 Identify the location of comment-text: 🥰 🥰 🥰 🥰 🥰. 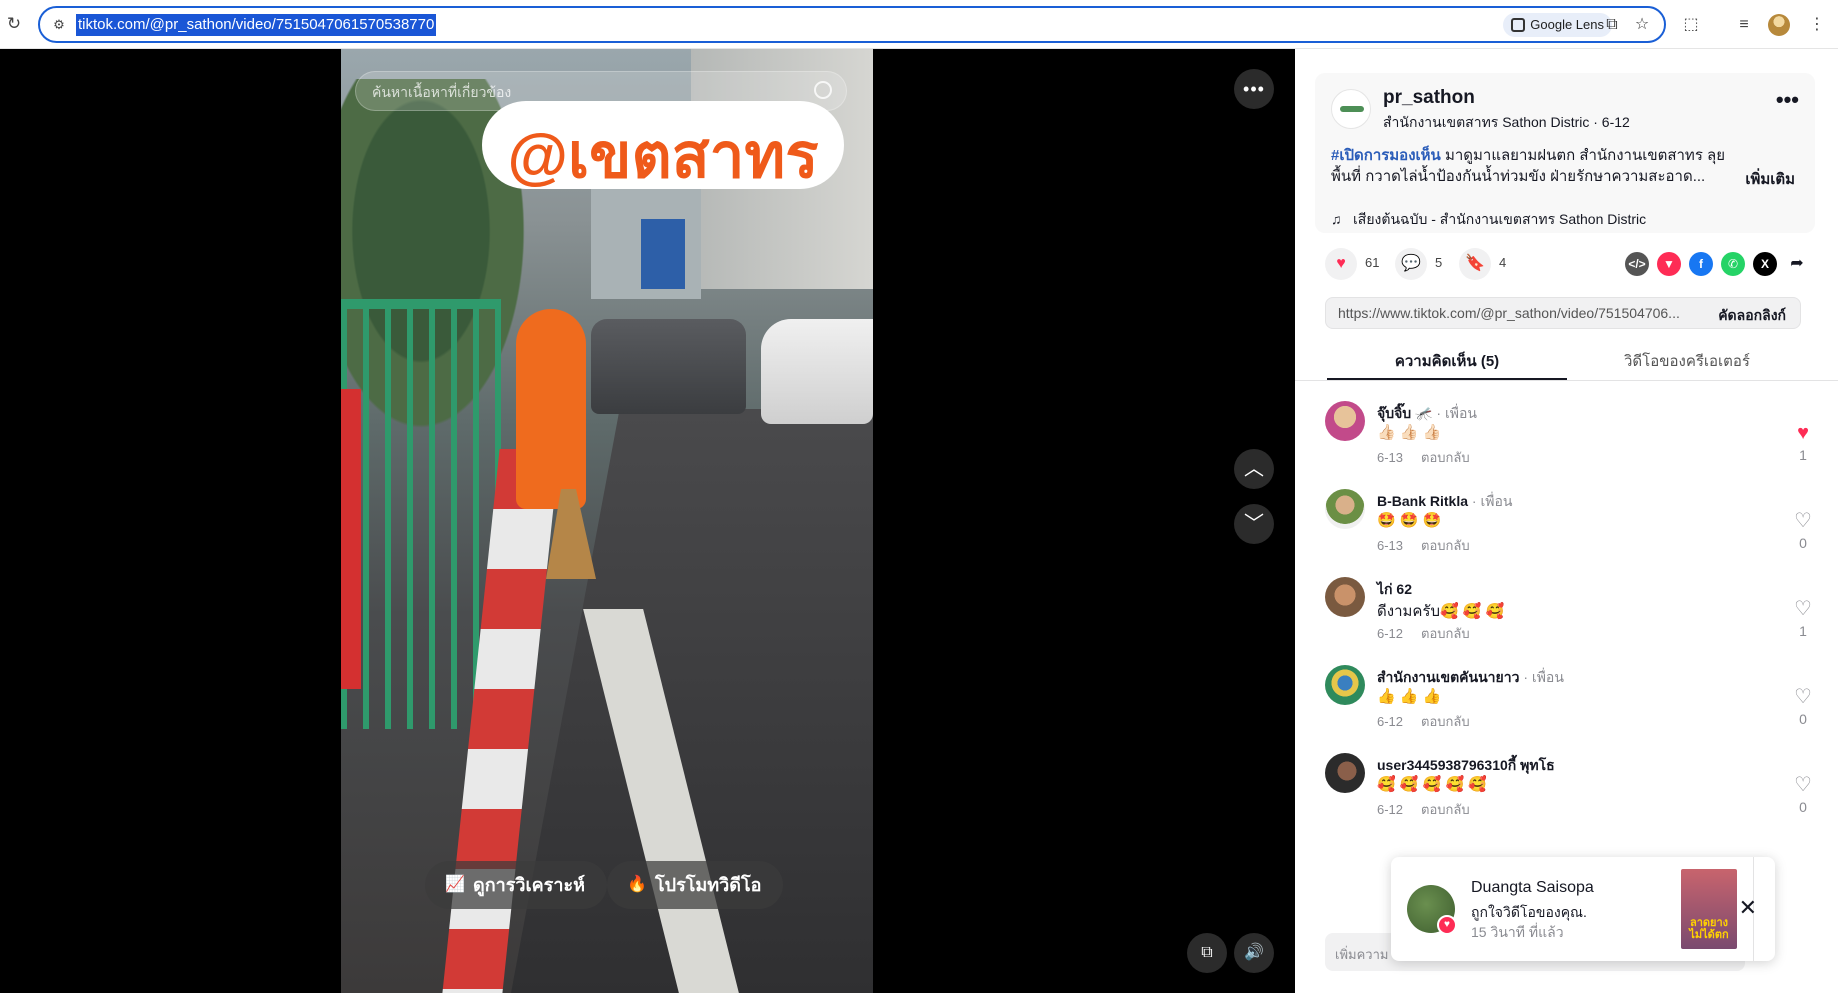
(1432, 784).